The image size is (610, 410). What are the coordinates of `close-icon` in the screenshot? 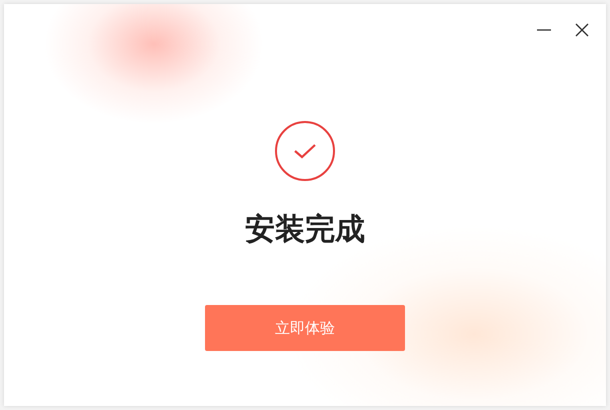 It's located at (582, 30).